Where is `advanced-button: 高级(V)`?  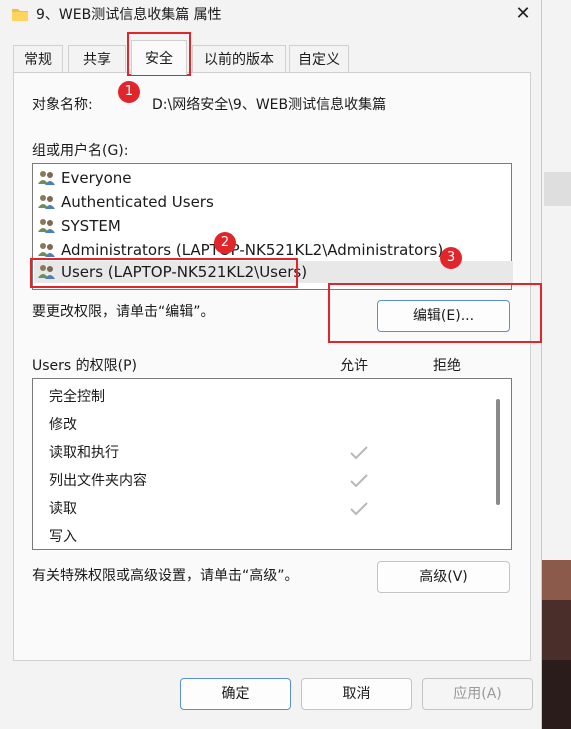
advanced-button: 高级(V) is located at coordinates (443, 577).